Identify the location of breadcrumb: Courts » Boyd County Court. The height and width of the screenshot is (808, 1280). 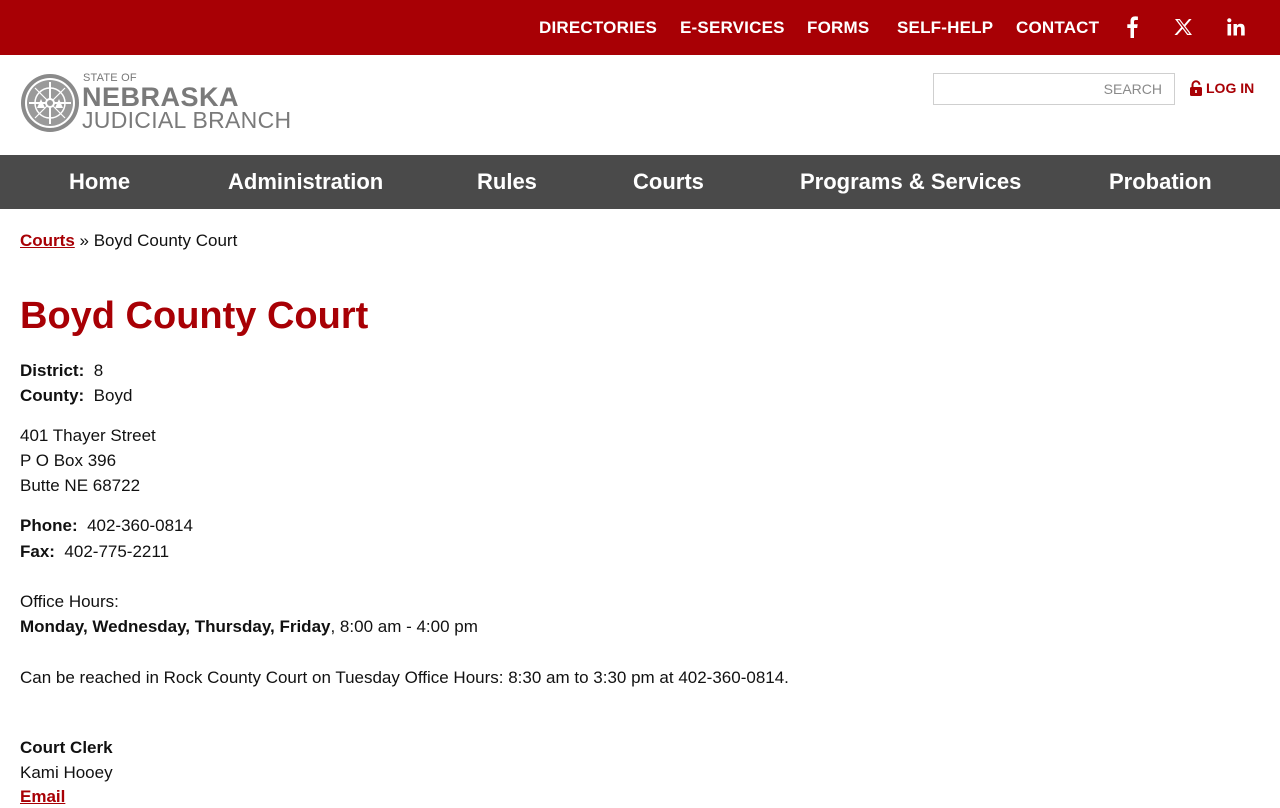
(128, 241).